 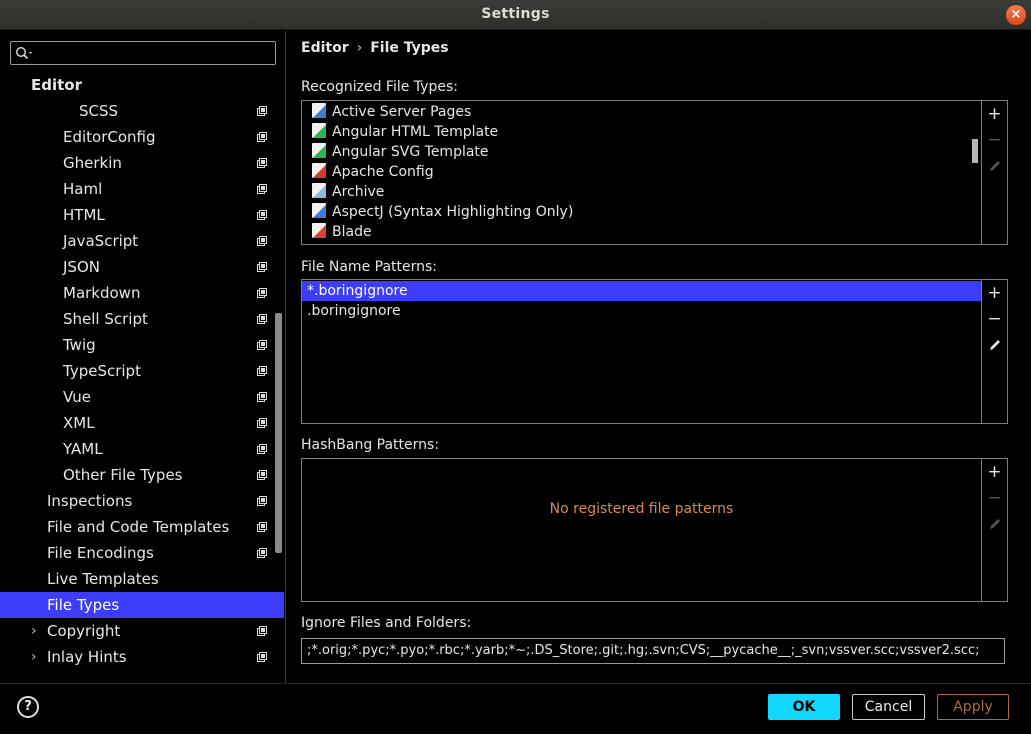 What do you see at coordinates (83, 449) in the screenshot?
I see `sidebar-item-label: YAML` at bounding box center [83, 449].